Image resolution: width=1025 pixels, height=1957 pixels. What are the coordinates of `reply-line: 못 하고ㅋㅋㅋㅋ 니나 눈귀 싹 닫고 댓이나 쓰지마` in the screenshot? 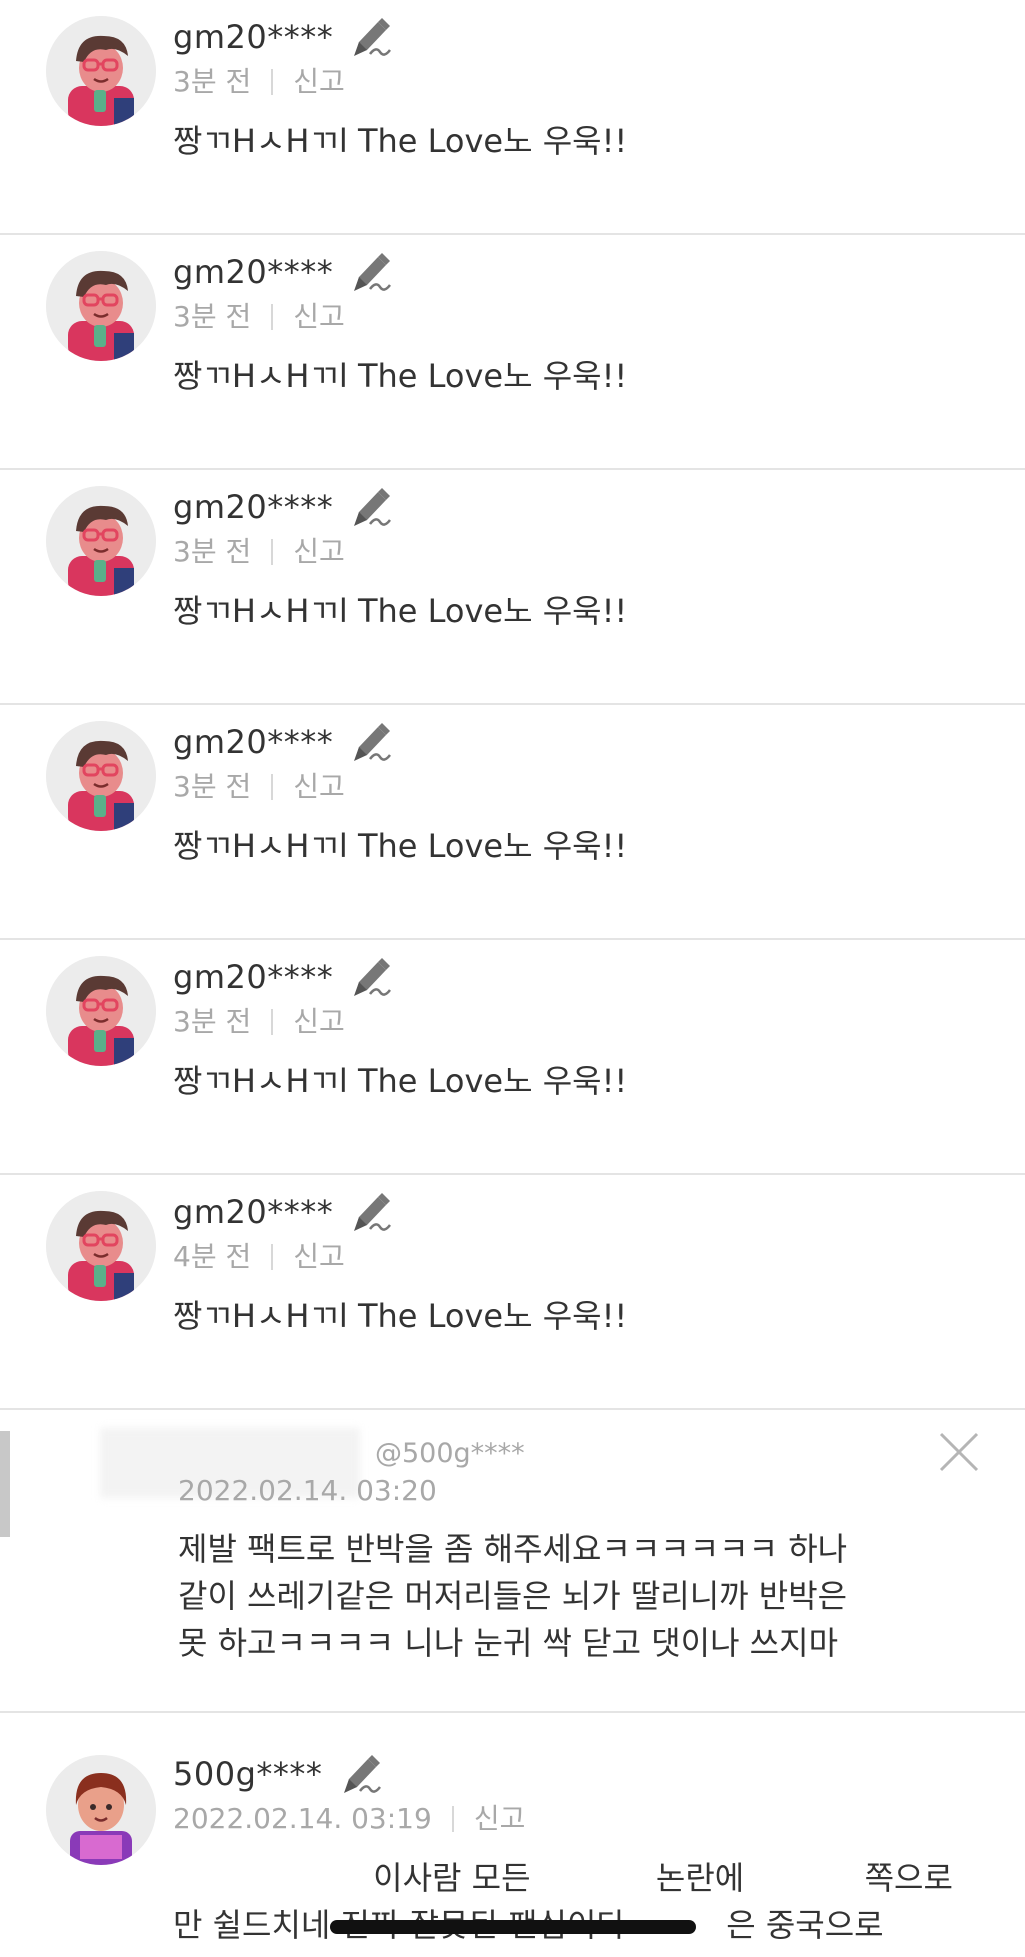 It's located at (508, 1643).